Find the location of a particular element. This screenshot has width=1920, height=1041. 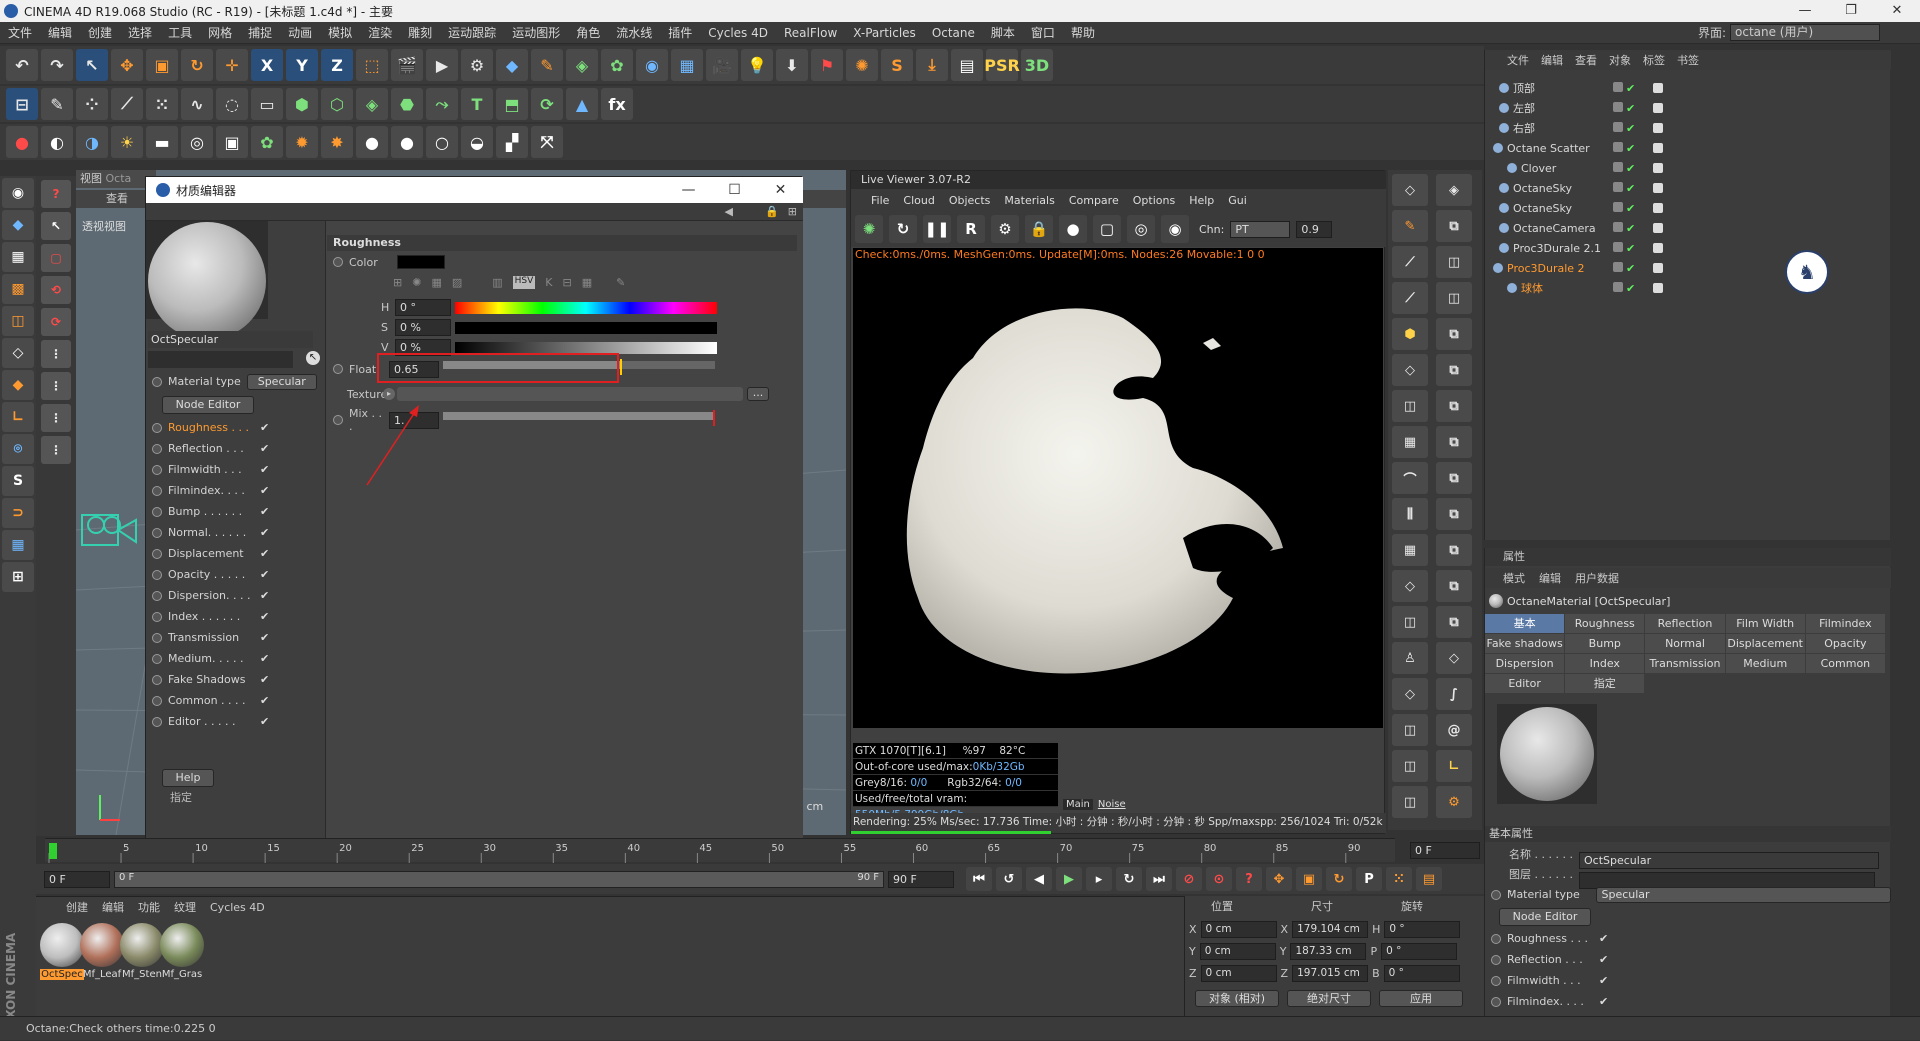

material-thumb: Mf_Gras is located at coordinates (182, 951).